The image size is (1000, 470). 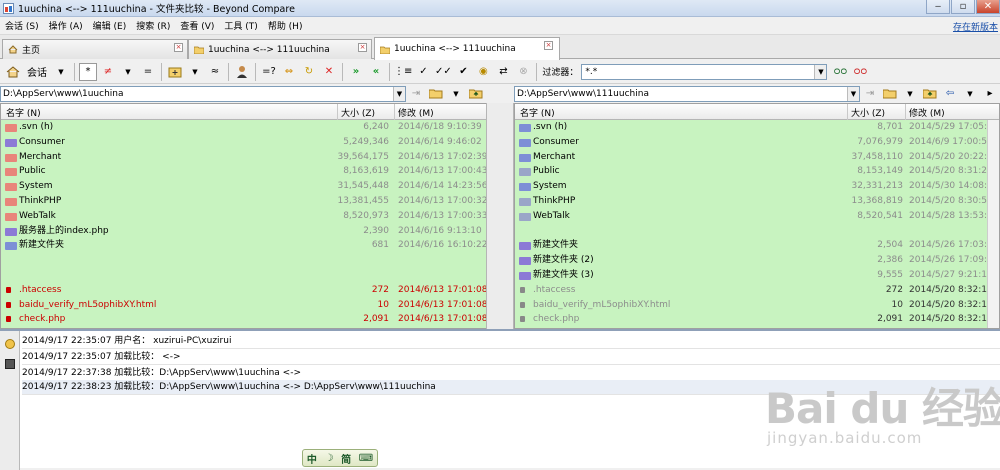 I want to click on file-row: Merchant 39,564,175 2014/6/13 17:02:39, so click(x=243, y=157).